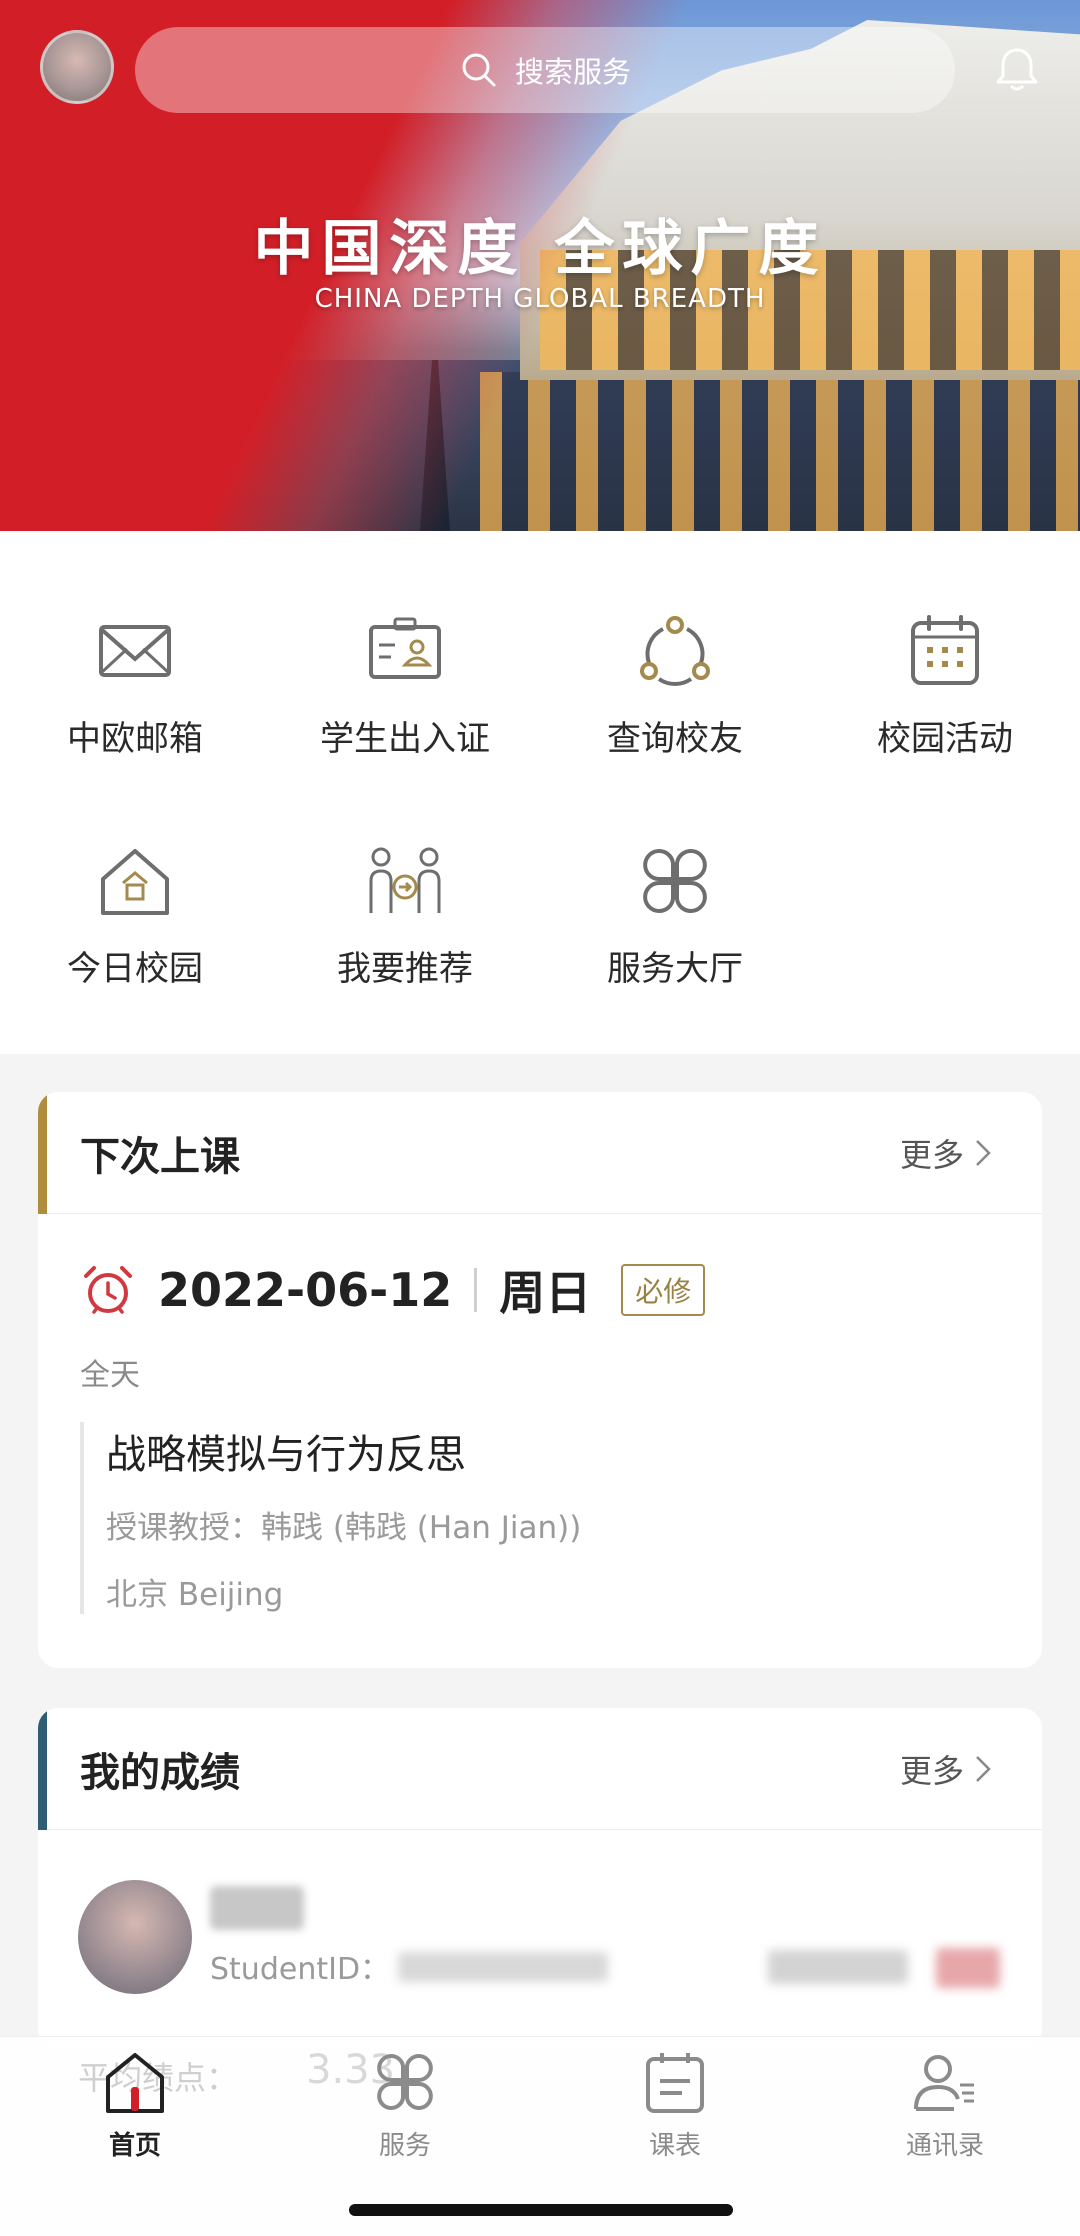  What do you see at coordinates (540, 1930) in the screenshot?
I see `grade-summary: StudentID：` at bounding box center [540, 1930].